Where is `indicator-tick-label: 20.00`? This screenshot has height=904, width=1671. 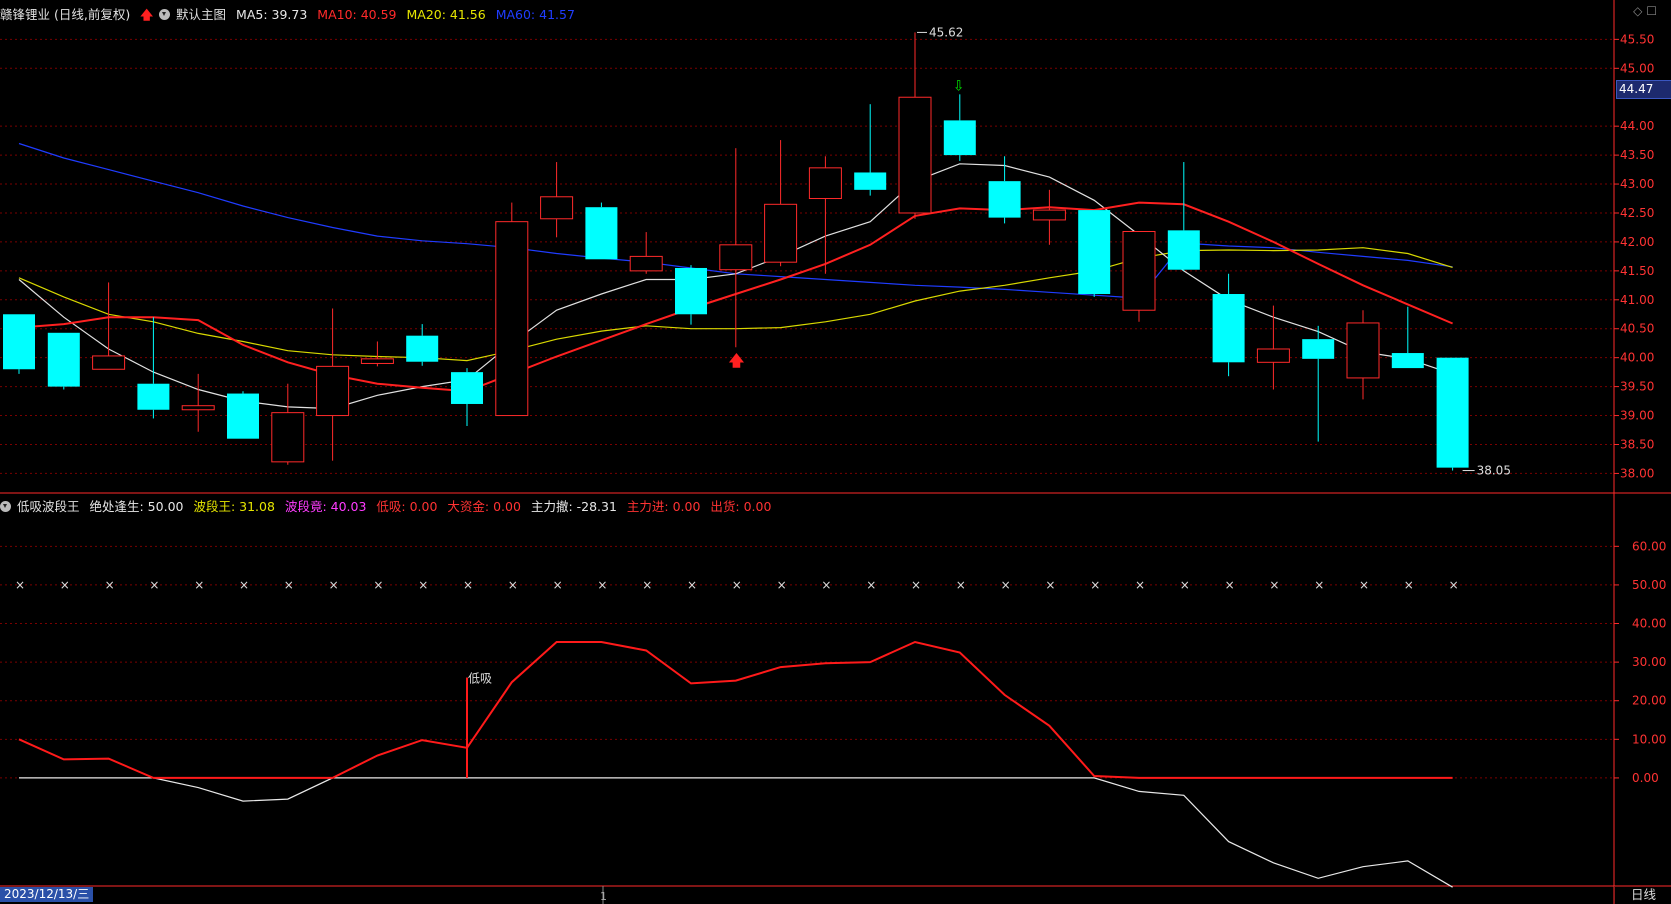
indicator-tick-label: 20.00 is located at coordinates (1649, 701).